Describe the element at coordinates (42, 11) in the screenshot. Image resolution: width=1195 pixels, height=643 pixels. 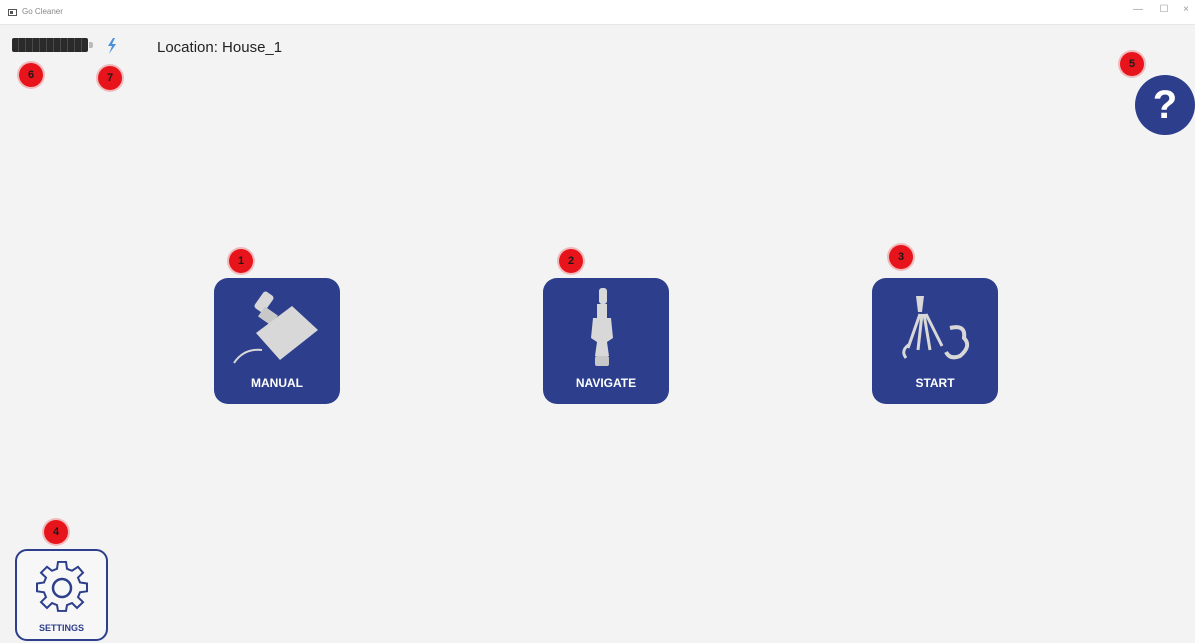
I see `window-title: Go Cleaner` at that location.